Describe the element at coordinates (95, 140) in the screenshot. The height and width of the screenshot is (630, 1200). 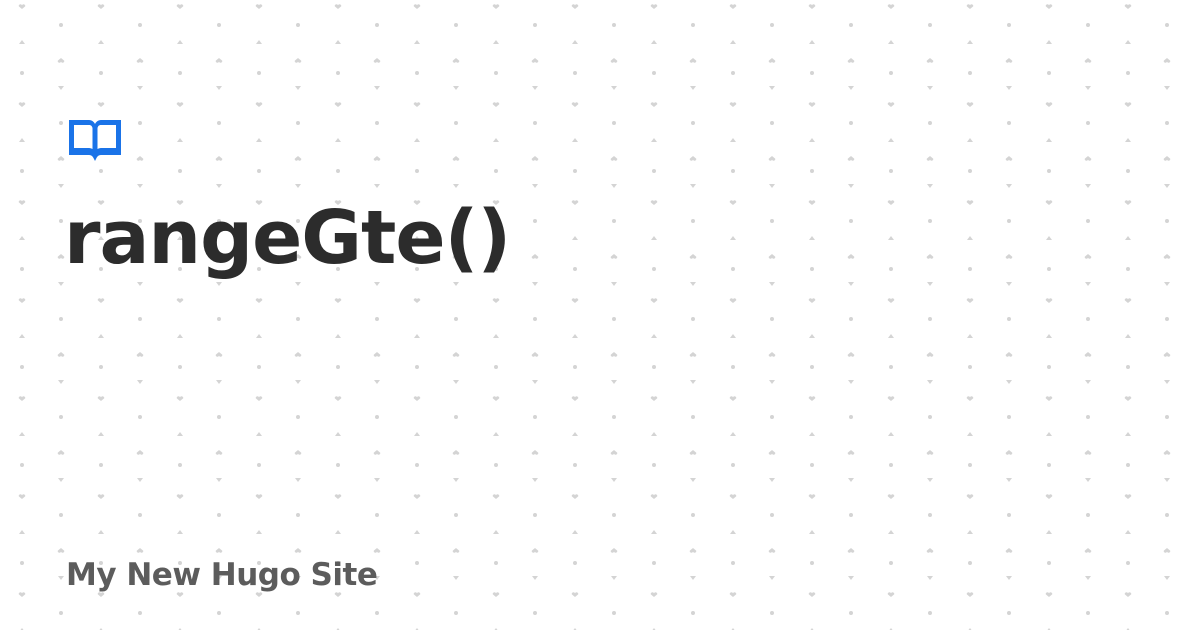
I see `open-book-icon` at that location.